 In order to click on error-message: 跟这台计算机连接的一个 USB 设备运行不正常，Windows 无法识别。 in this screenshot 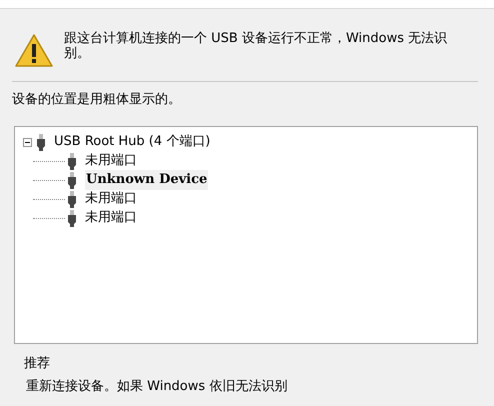, I will do `click(256, 45)`.